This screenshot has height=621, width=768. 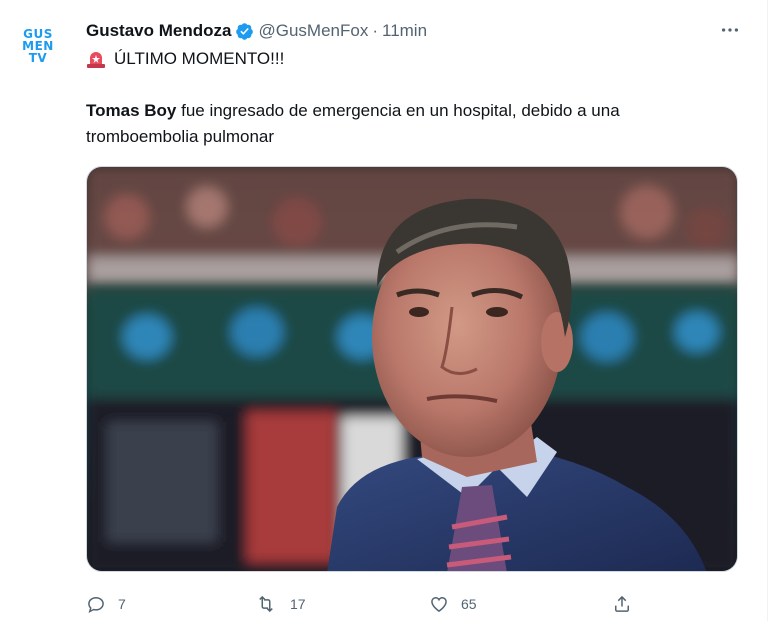 What do you see at coordinates (280, 604) in the screenshot?
I see `retweet-button: 17` at bounding box center [280, 604].